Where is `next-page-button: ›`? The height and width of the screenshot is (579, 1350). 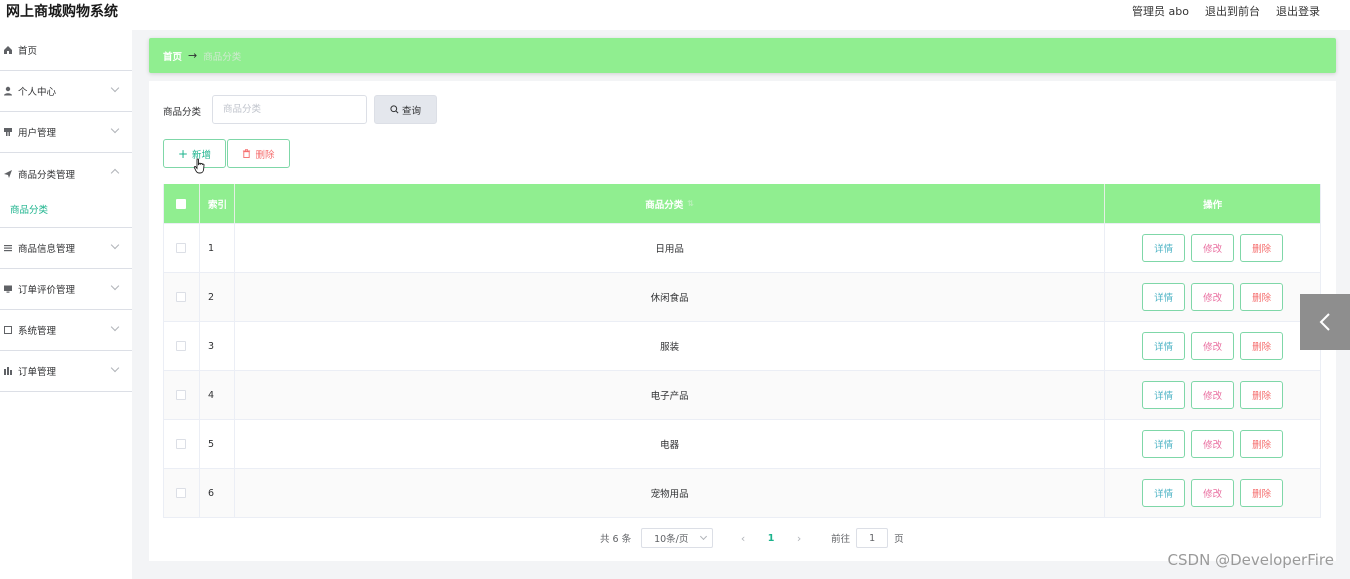 next-page-button: › is located at coordinates (799, 538).